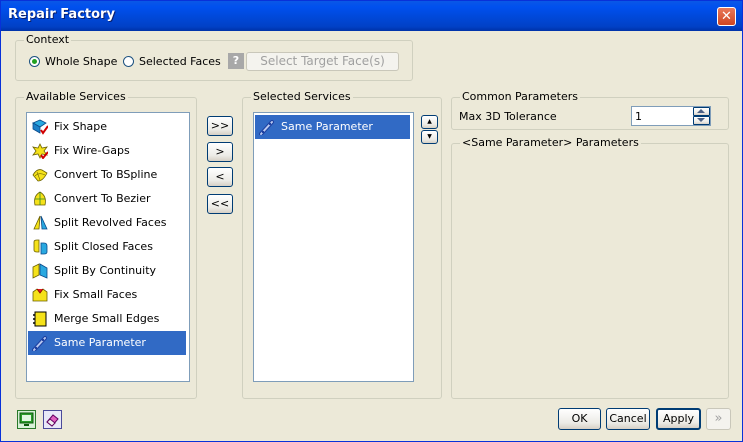 The image size is (743, 442). What do you see at coordinates (92, 150) in the screenshot?
I see `item-label: Fix Wire-Gaps` at bounding box center [92, 150].